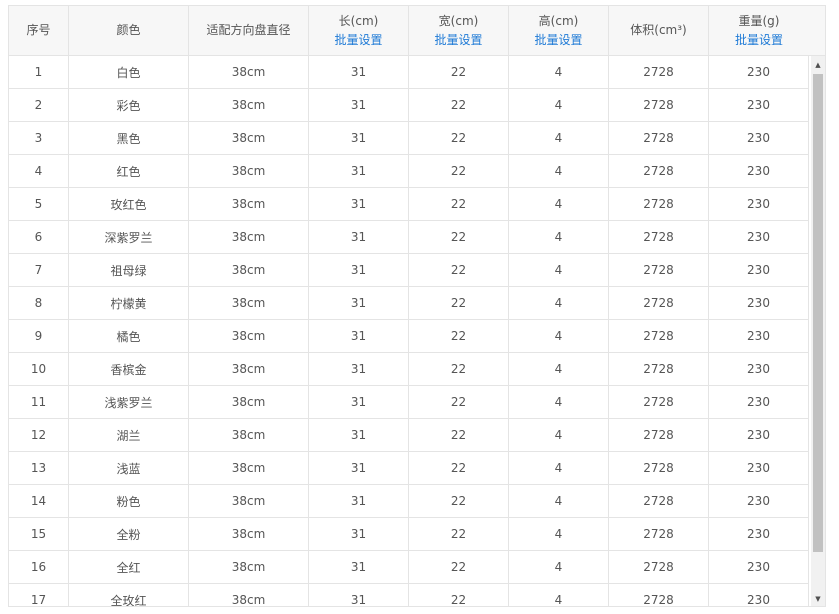  I want to click on table-row: 7 祖母绿 38cm 31 22 4 2728 230, so click(409, 270).